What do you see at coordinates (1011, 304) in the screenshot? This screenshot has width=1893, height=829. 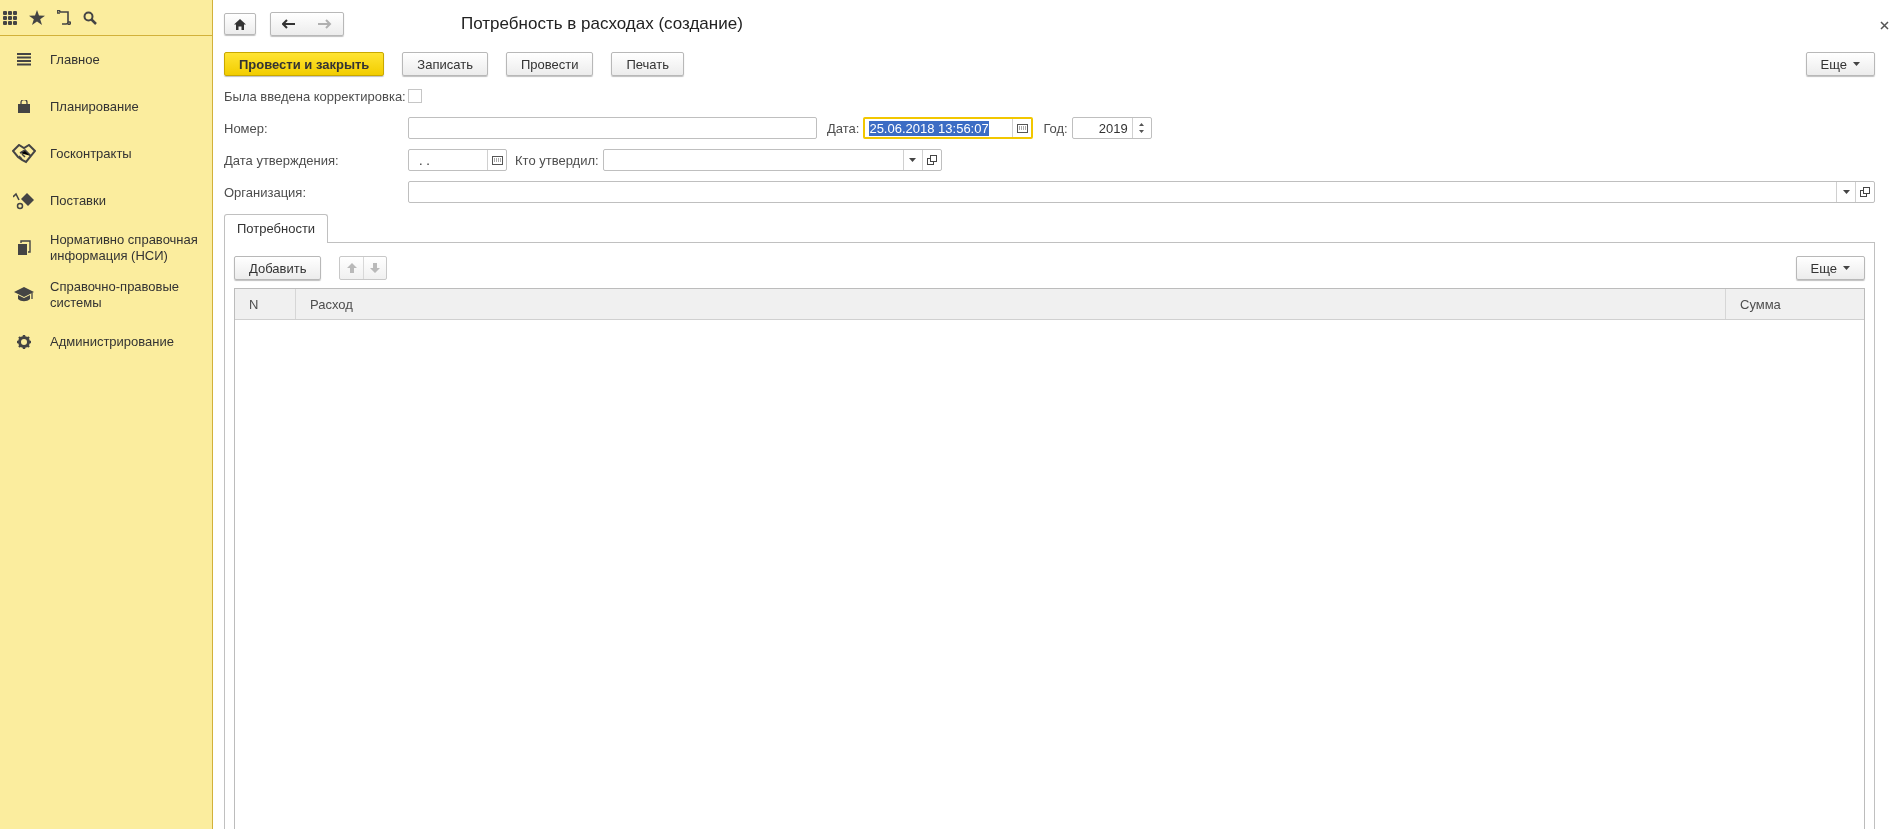 I see `column-header: Расход` at bounding box center [1011, 304].